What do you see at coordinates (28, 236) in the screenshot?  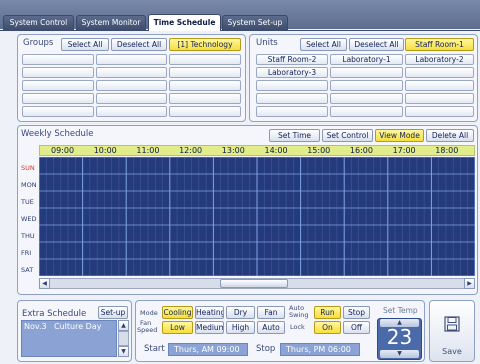 I see `day-label: THU` at bounding box center [28, 236].